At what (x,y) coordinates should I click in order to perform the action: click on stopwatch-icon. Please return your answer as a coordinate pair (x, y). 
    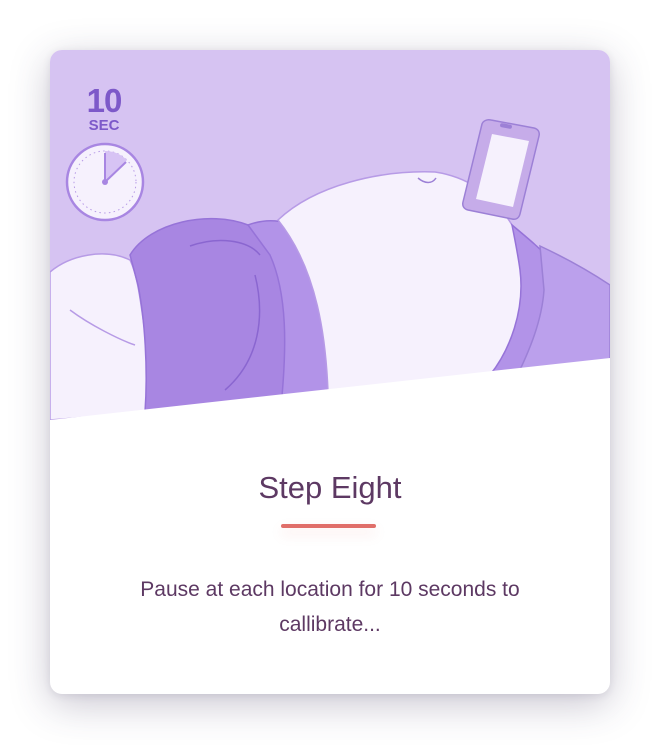
    Looking at the image, I should click on (105, 182).